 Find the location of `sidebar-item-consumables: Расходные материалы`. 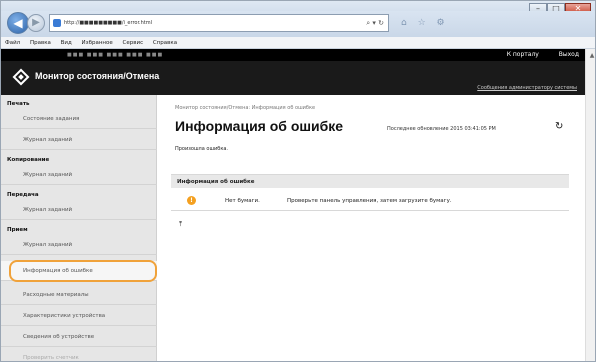

sidebar-item-consumables: Расходные материалы is located at coordinates (79, 295).